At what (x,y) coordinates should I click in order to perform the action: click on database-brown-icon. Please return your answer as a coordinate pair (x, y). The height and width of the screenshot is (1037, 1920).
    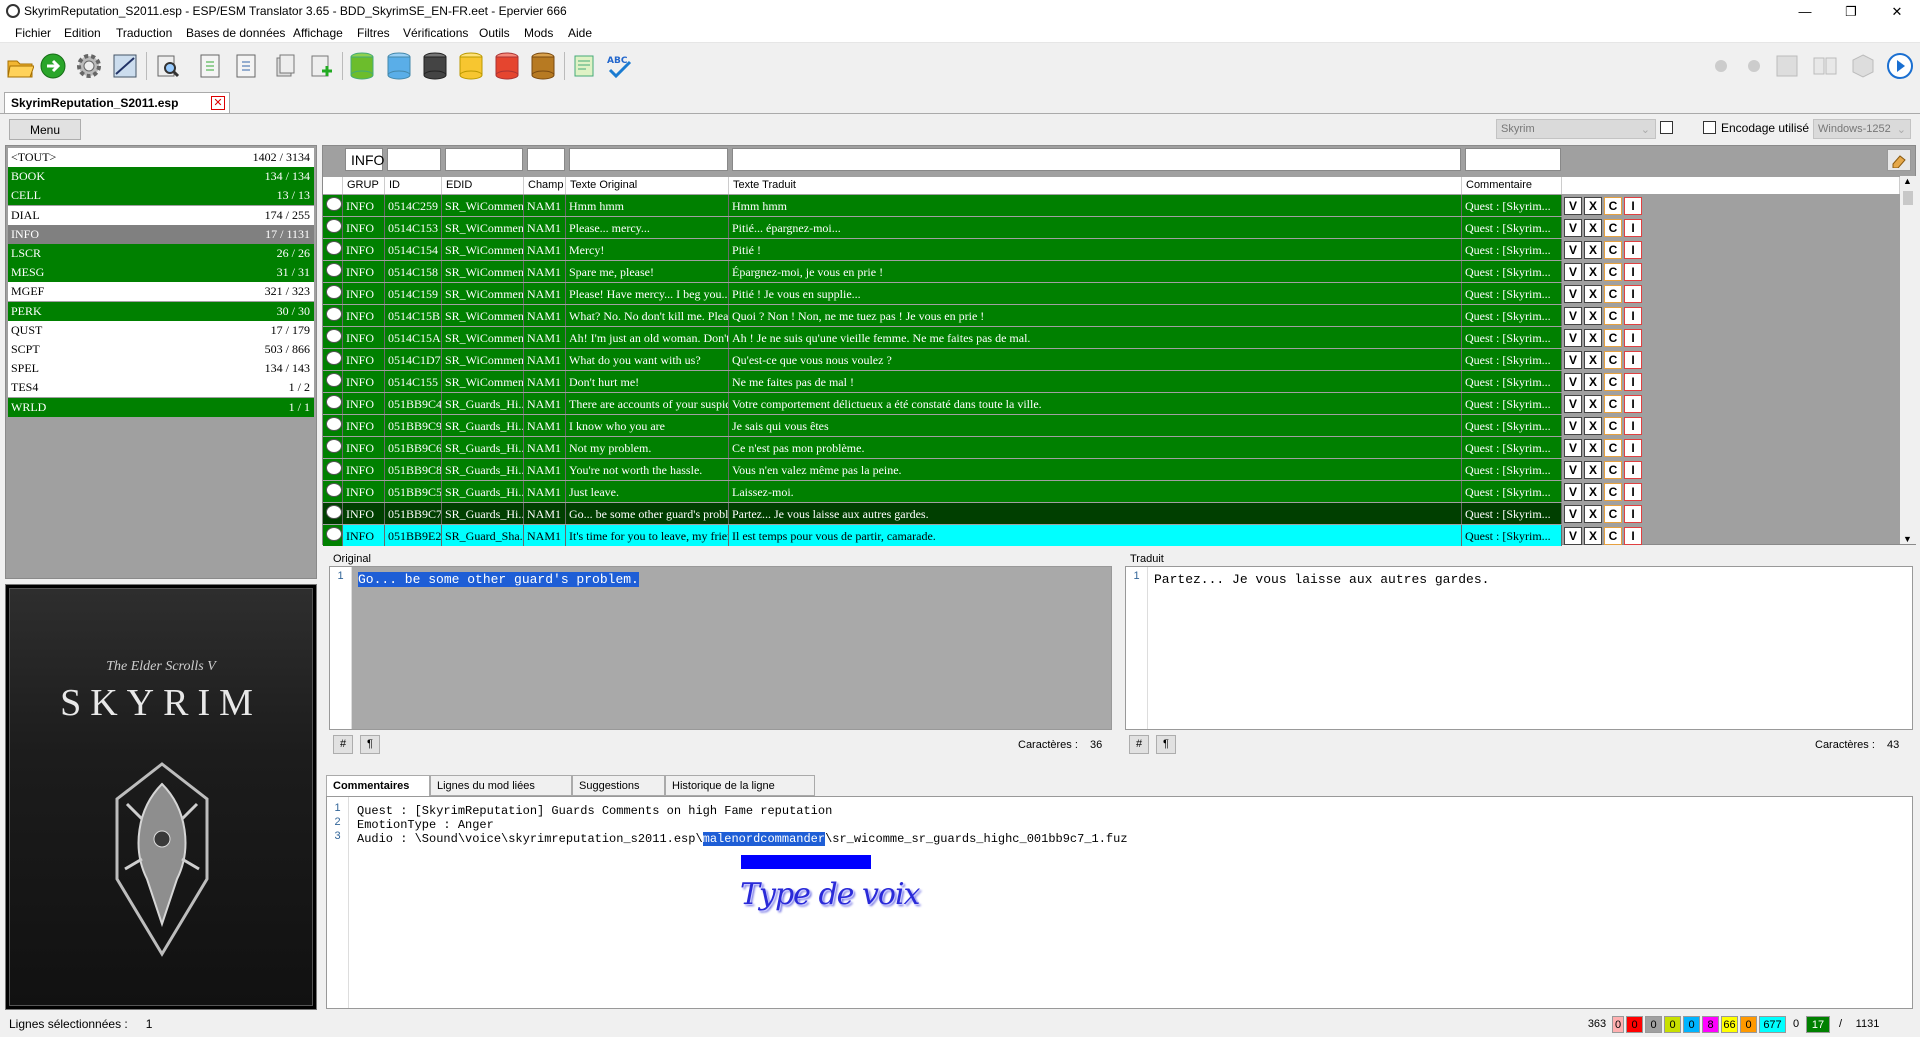
    Looking at the image, I should click on (543, 66).